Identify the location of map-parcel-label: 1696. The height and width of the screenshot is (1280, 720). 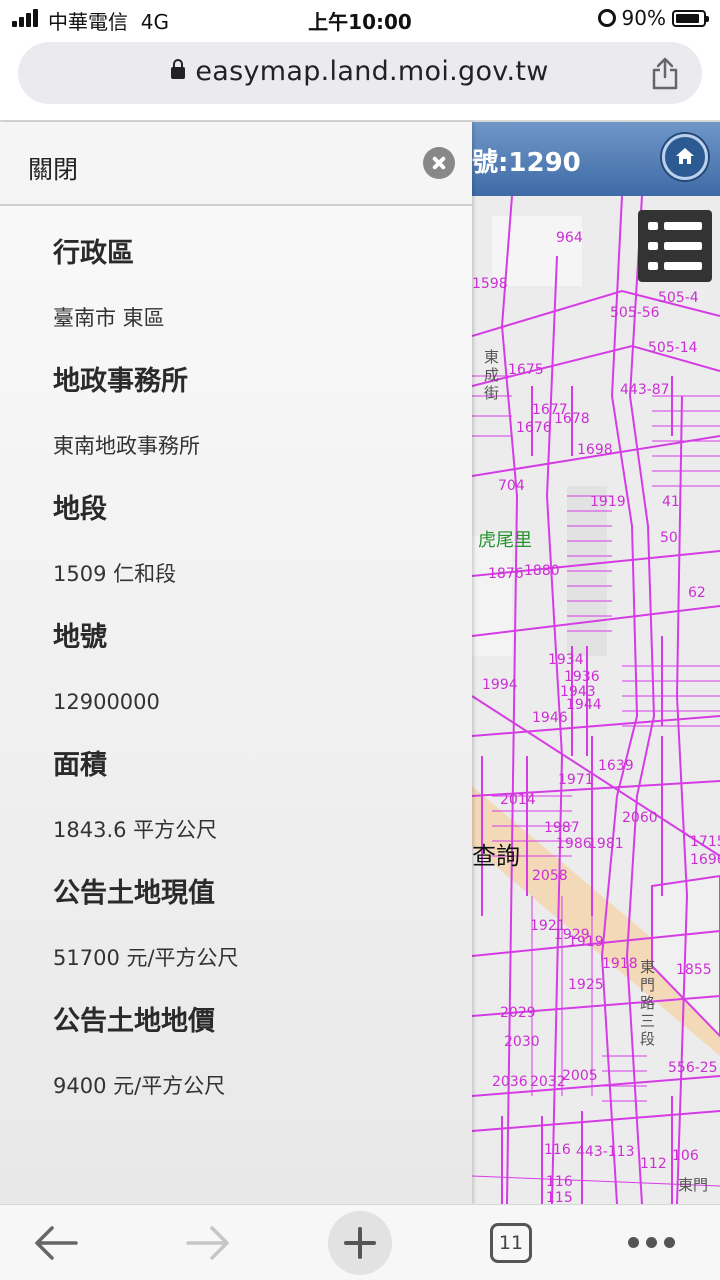
(705, 860).